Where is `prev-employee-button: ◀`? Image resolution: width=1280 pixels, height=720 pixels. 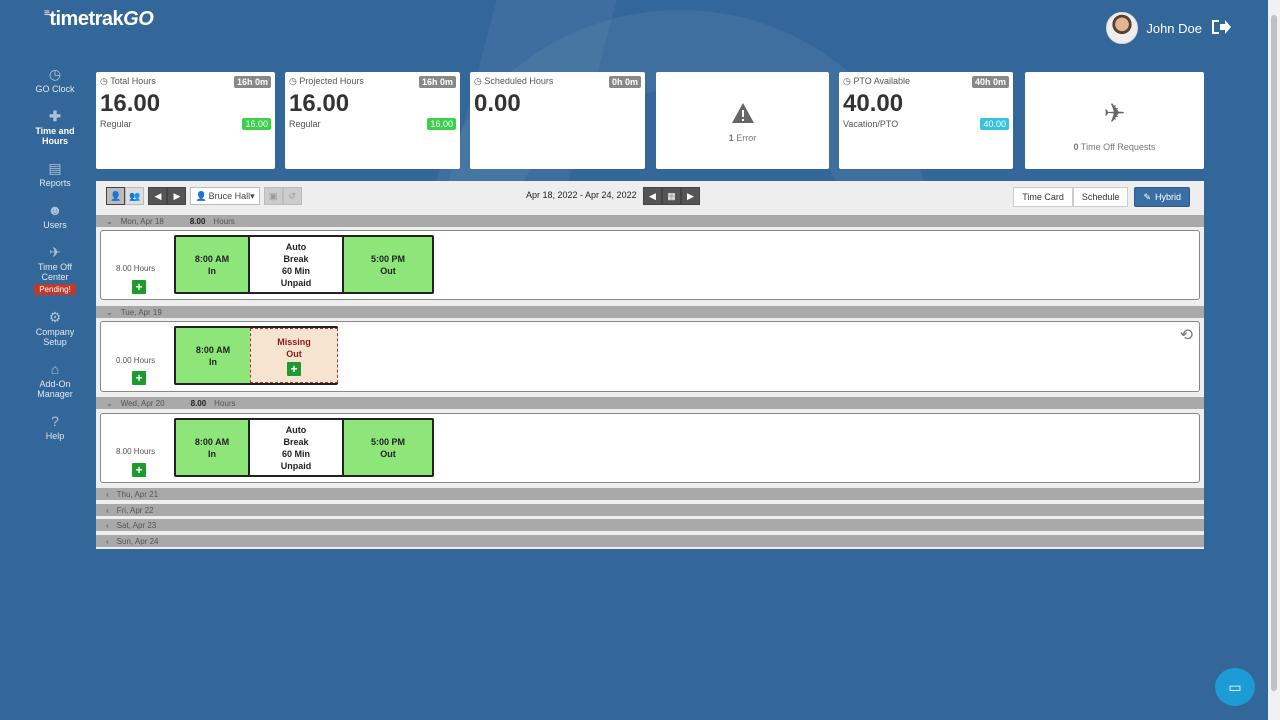 prev-employee-button: ◀ is located at coordinates (158, 196).